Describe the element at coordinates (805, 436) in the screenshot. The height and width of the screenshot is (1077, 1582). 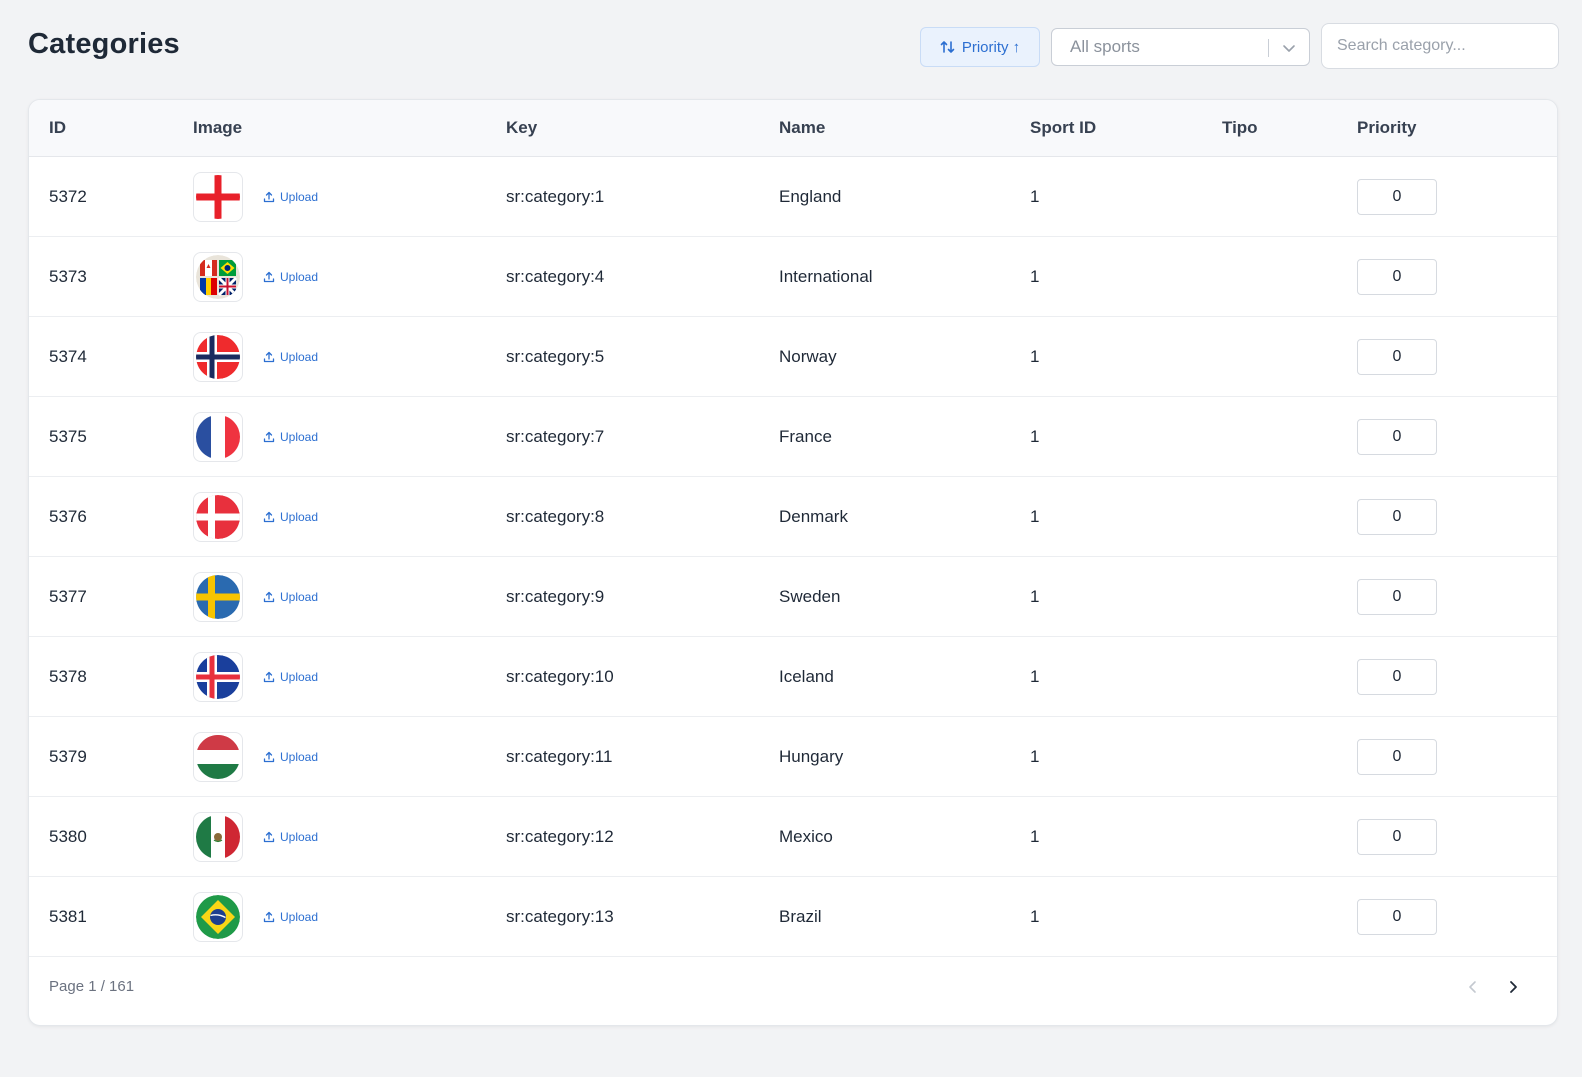
I see `cell-name: France` at that location.